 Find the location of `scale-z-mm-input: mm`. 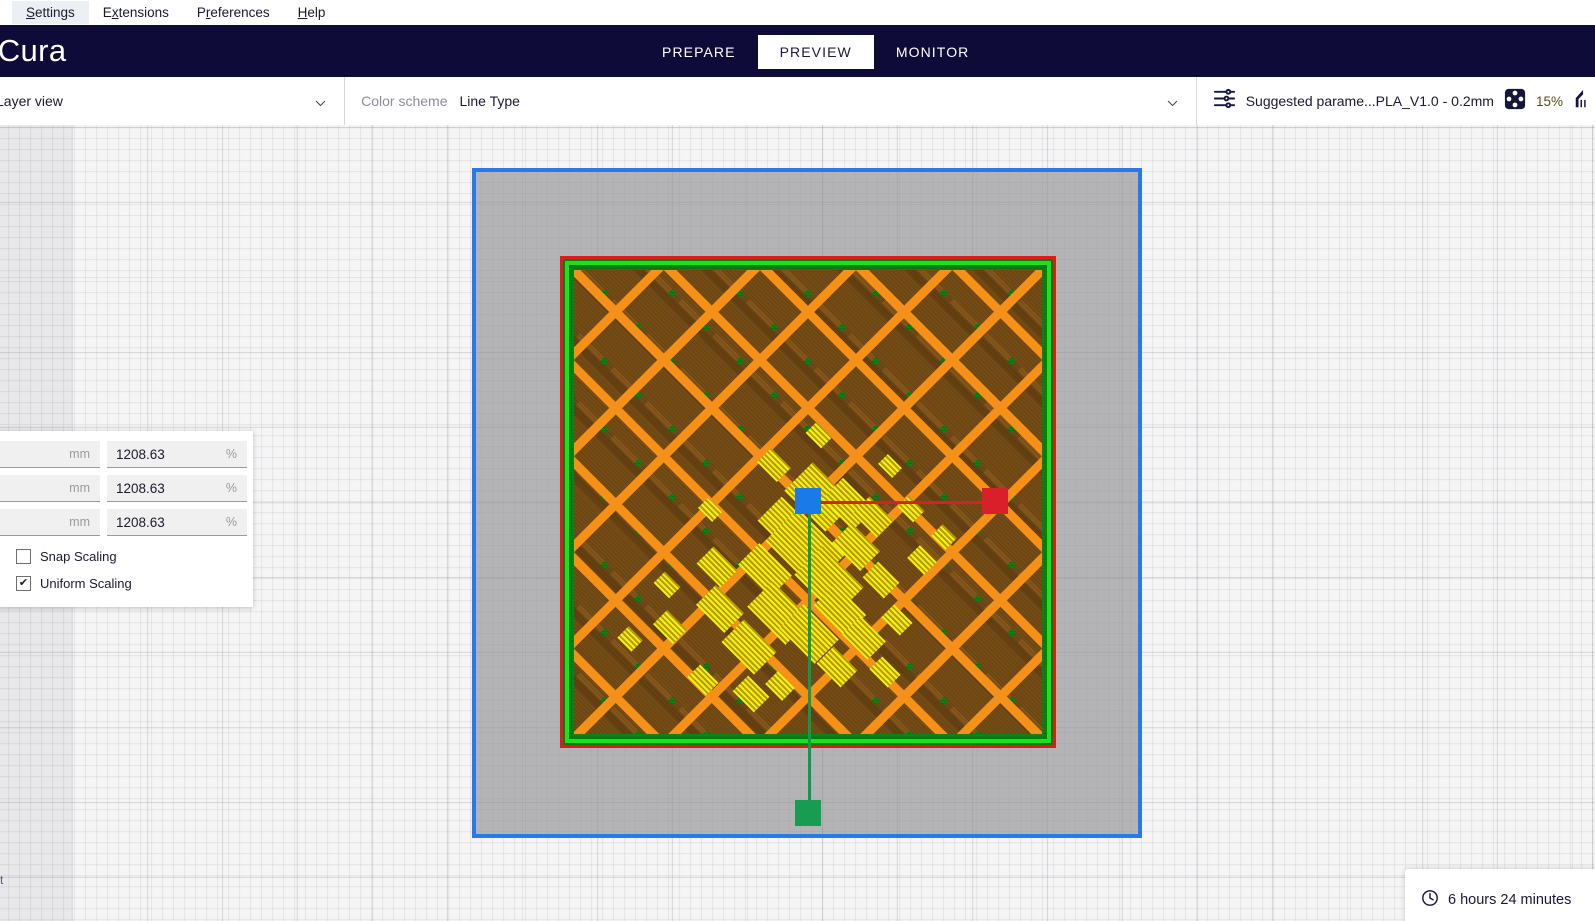

scale-z-mm-input: mm is located at coordinates (50, 522).